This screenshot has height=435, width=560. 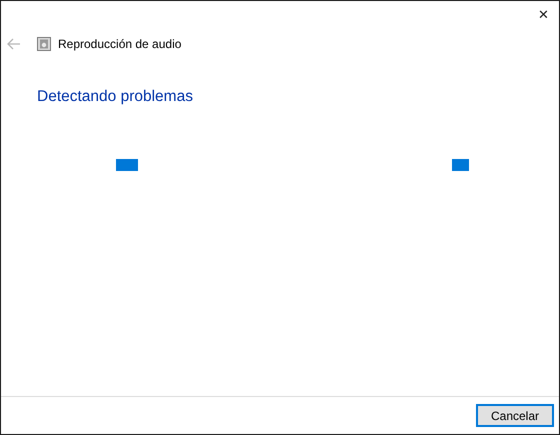 What do you see at coordinates (120, 44) in the screenshot?
I see `window-title: Reproducción de audio` at bounding box center [120, 44].